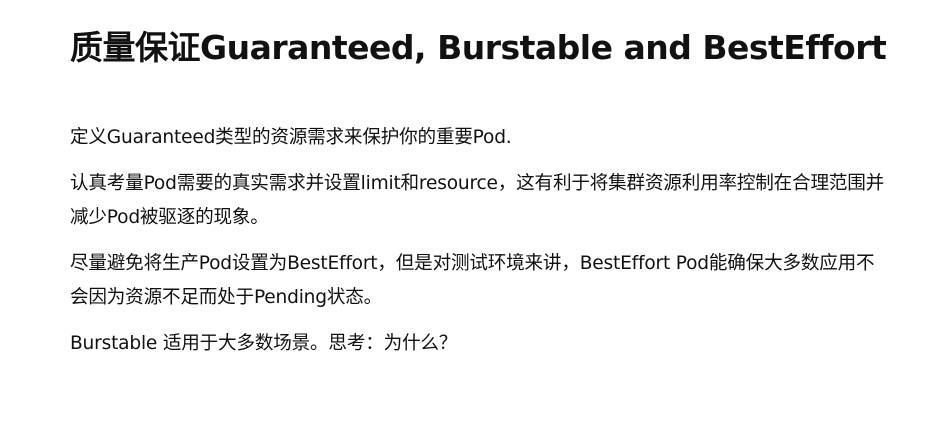  What do you see at coordinates (264, 343) in the screenshot?
I see `paragraph-burstable: Burstable 适用于大多数场景。思考：为什么？` at bounding box center [264, 343].